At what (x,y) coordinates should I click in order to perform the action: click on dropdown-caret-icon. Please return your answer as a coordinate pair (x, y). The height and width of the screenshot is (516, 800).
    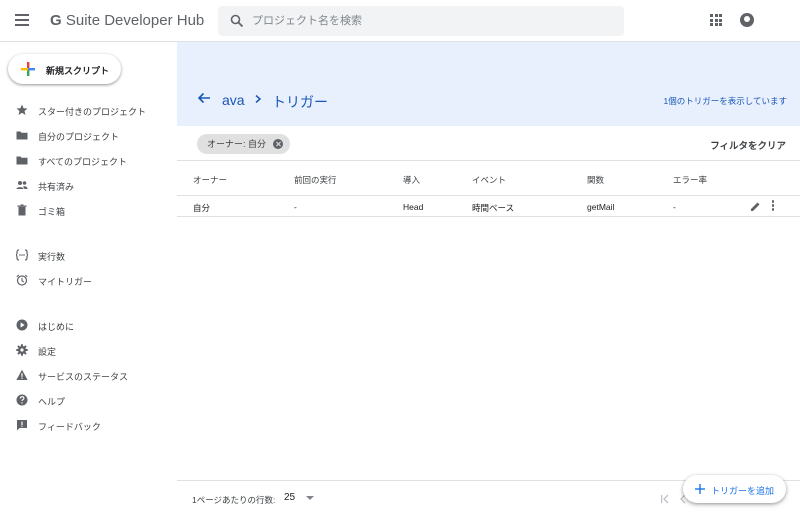
    Looking at the image, I should click on (310, 498).